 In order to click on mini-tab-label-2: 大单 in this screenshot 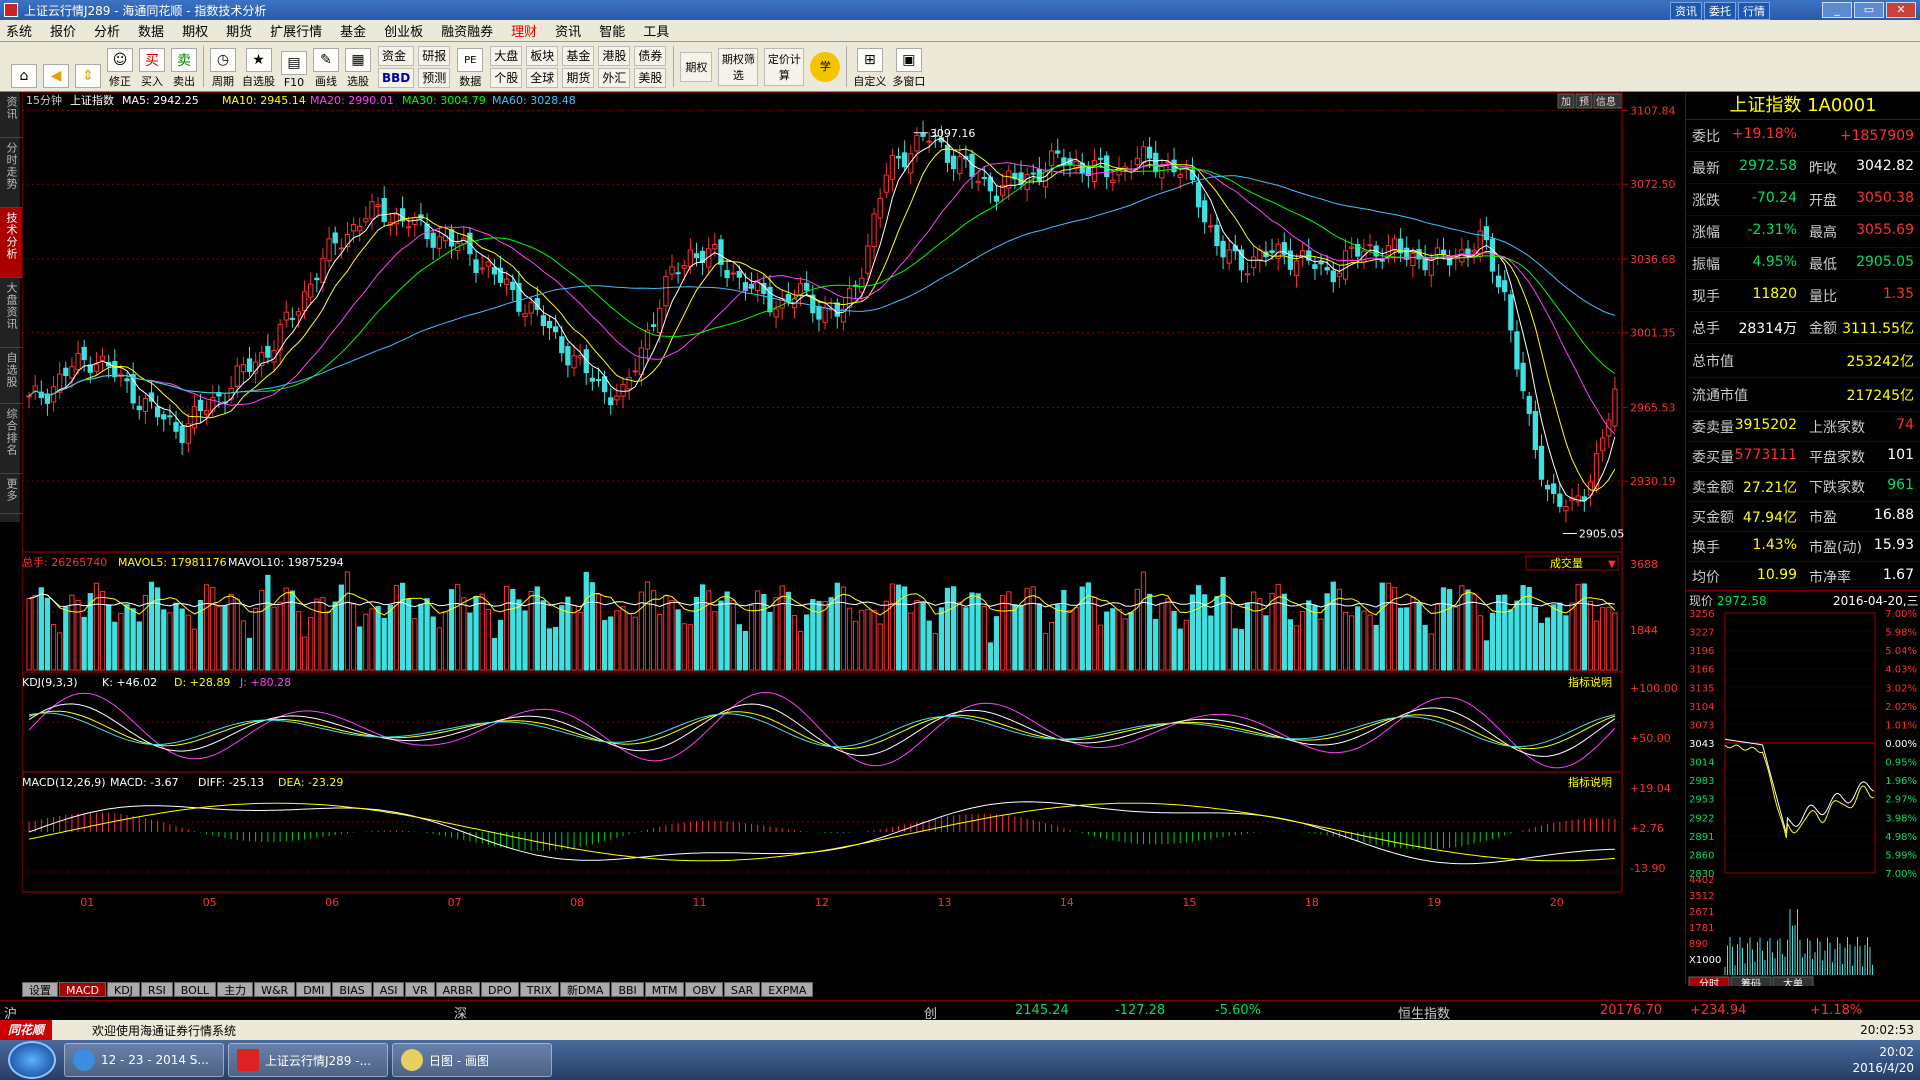, I will do `click(1793, 983)`.